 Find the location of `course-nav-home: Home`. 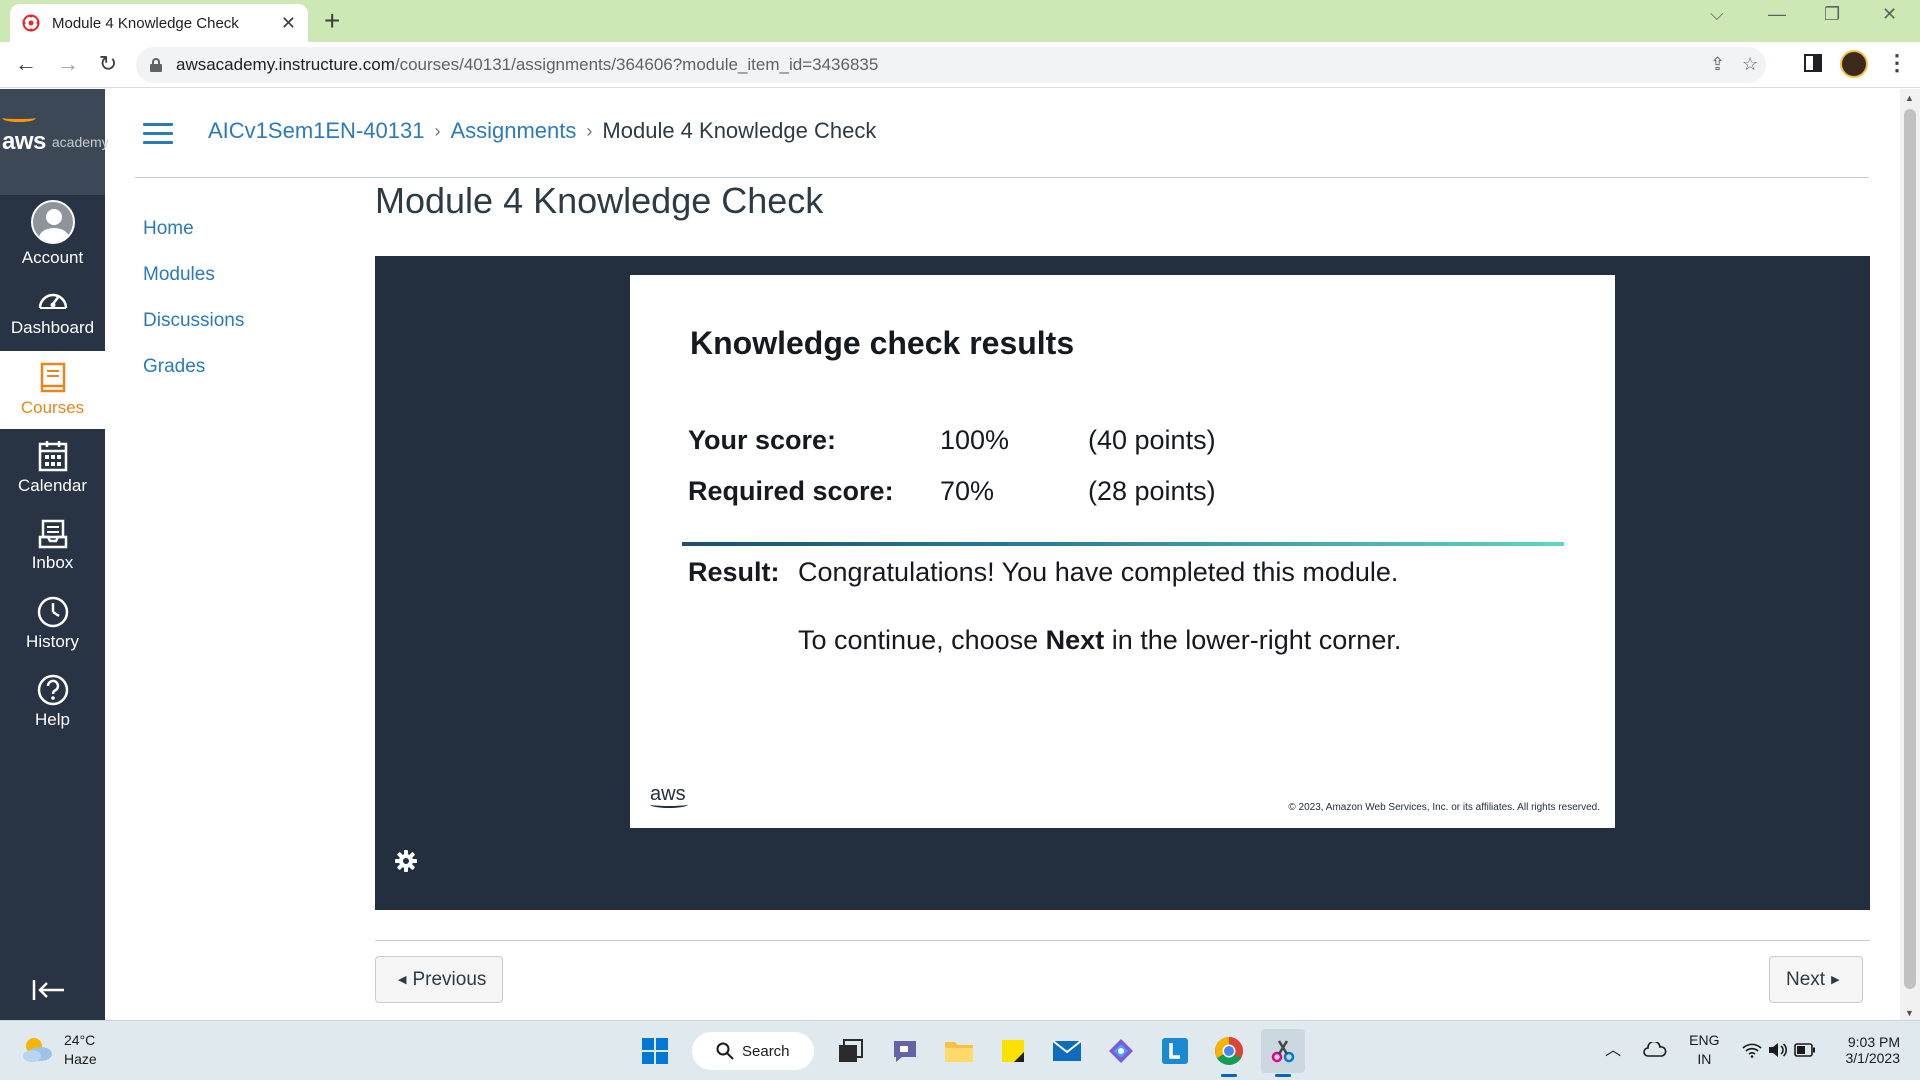

course-nav-home: Home is located at coordinates (193, 241).